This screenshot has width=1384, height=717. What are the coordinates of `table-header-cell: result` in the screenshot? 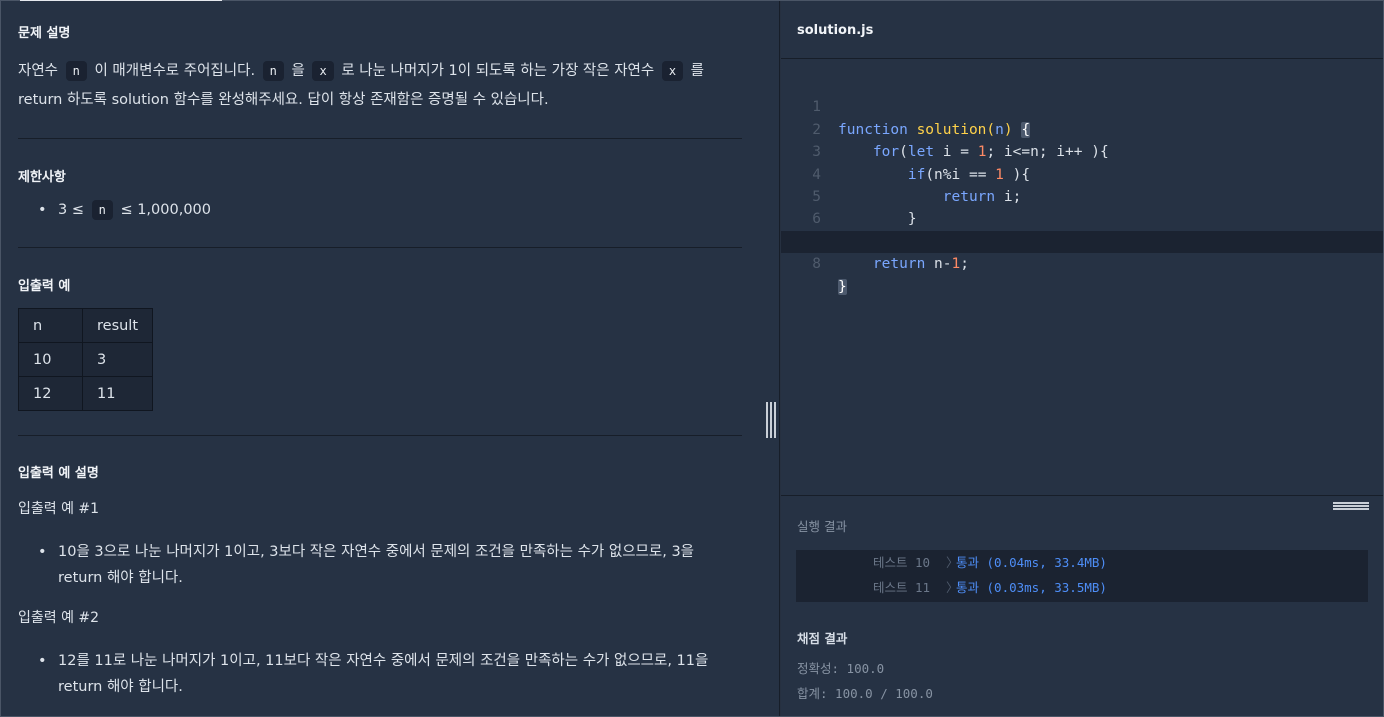 It's located at (117, 325).